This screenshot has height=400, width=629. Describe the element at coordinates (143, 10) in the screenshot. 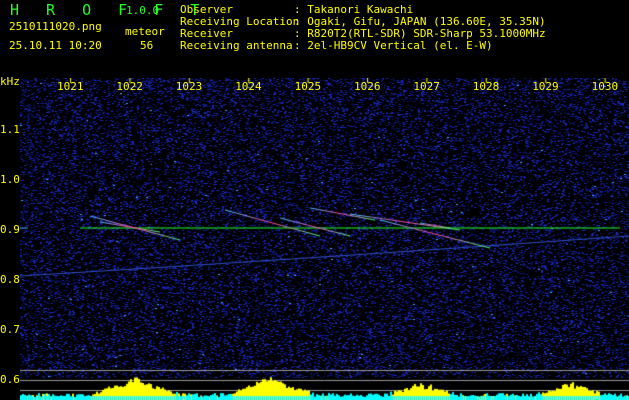

I see `app-version: 1.0.0` at that location.